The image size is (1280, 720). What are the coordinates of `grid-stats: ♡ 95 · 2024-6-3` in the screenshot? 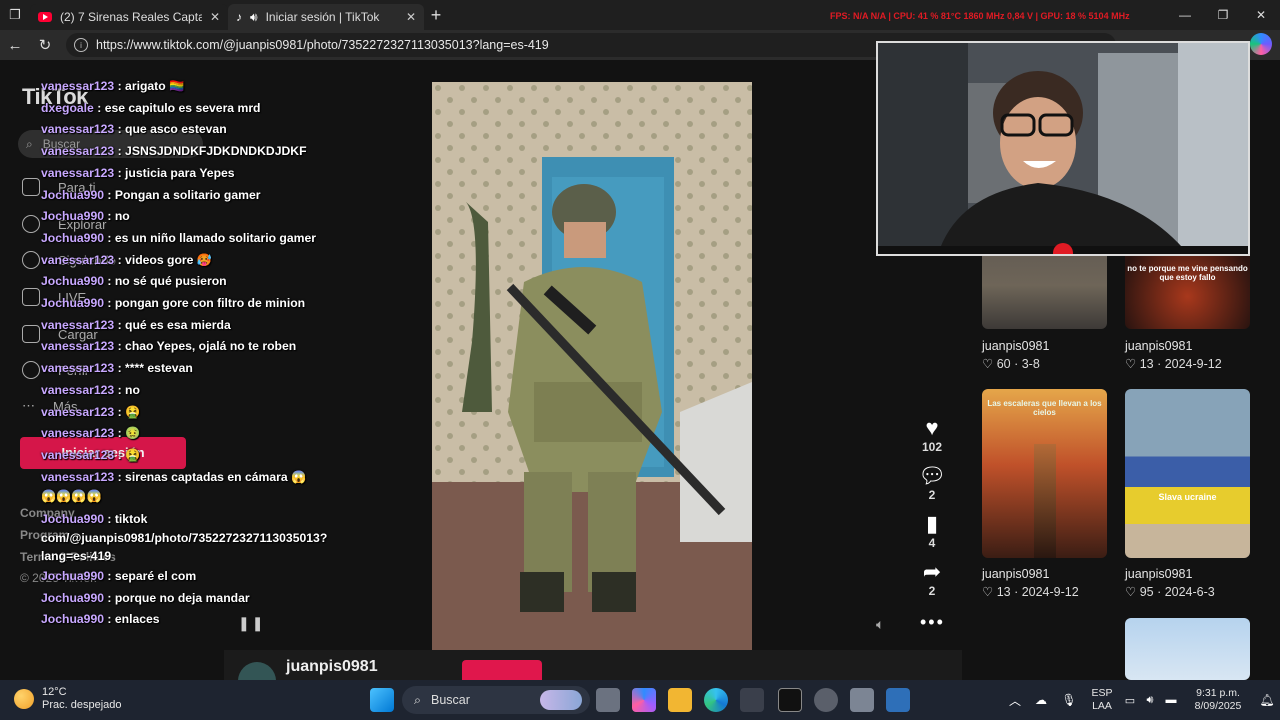 It's located at (1170, 592).